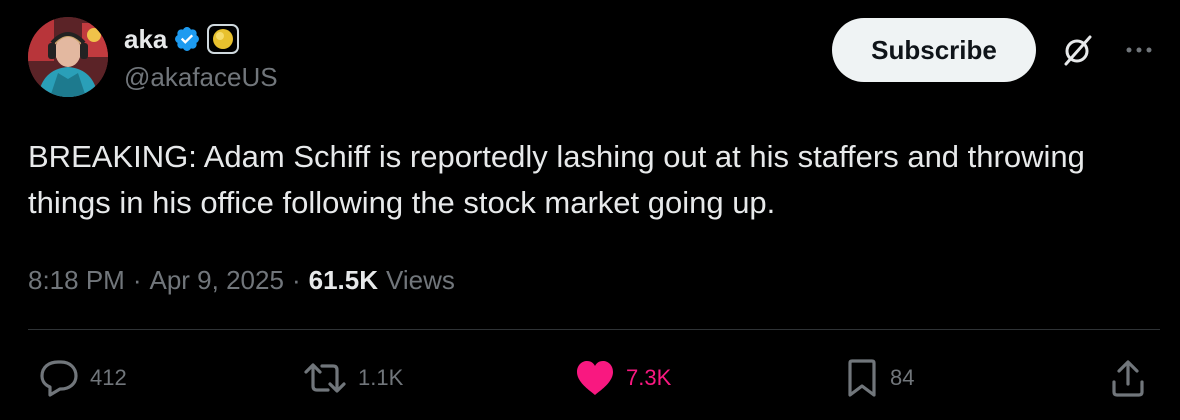 The image size is (1180, 420). I want to click on divider, so click(594, 329).